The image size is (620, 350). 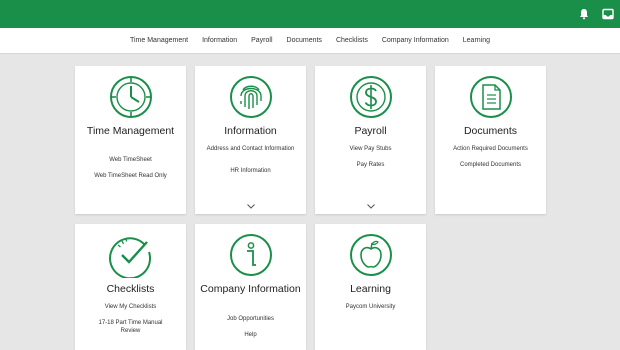 What do you see at coordinates (130, 308) in the screenshot?
I see `link-view-my-checklists: View My Checklists` at bounding box center [130, 308].